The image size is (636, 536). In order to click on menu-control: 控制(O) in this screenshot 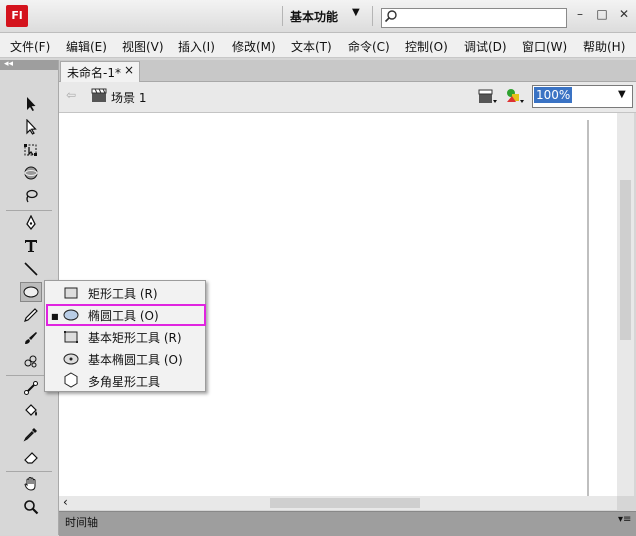, I will do `click(426, 46)`.